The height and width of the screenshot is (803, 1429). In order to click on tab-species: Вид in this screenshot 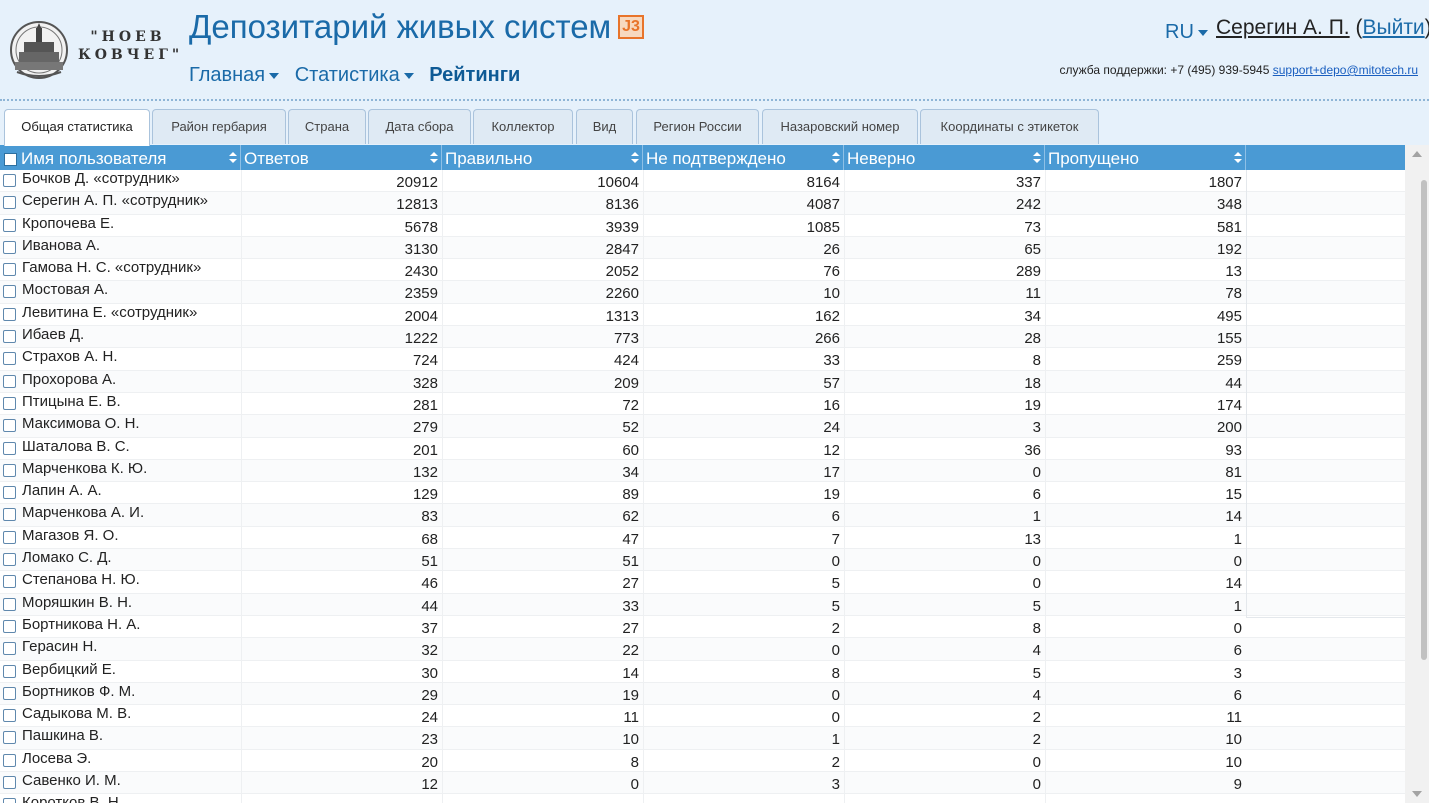, I will do `click(604, 126)`.